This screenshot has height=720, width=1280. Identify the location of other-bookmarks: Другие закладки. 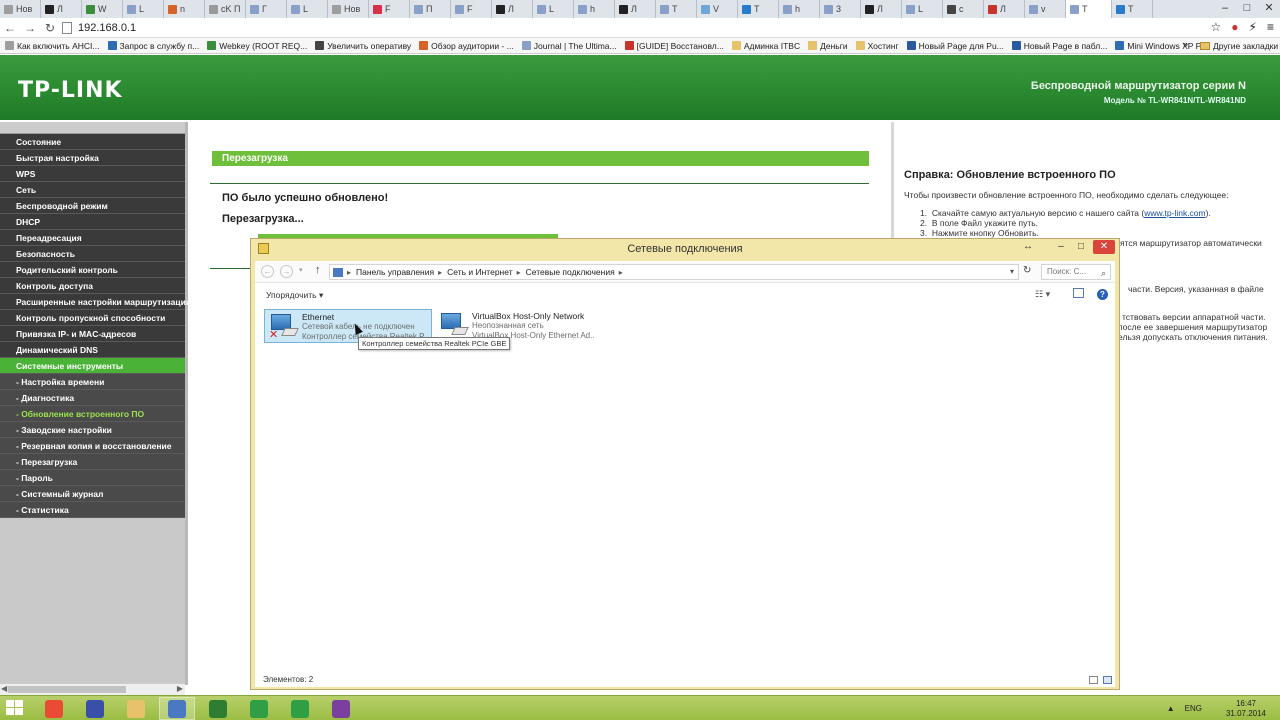
(1239, 45).